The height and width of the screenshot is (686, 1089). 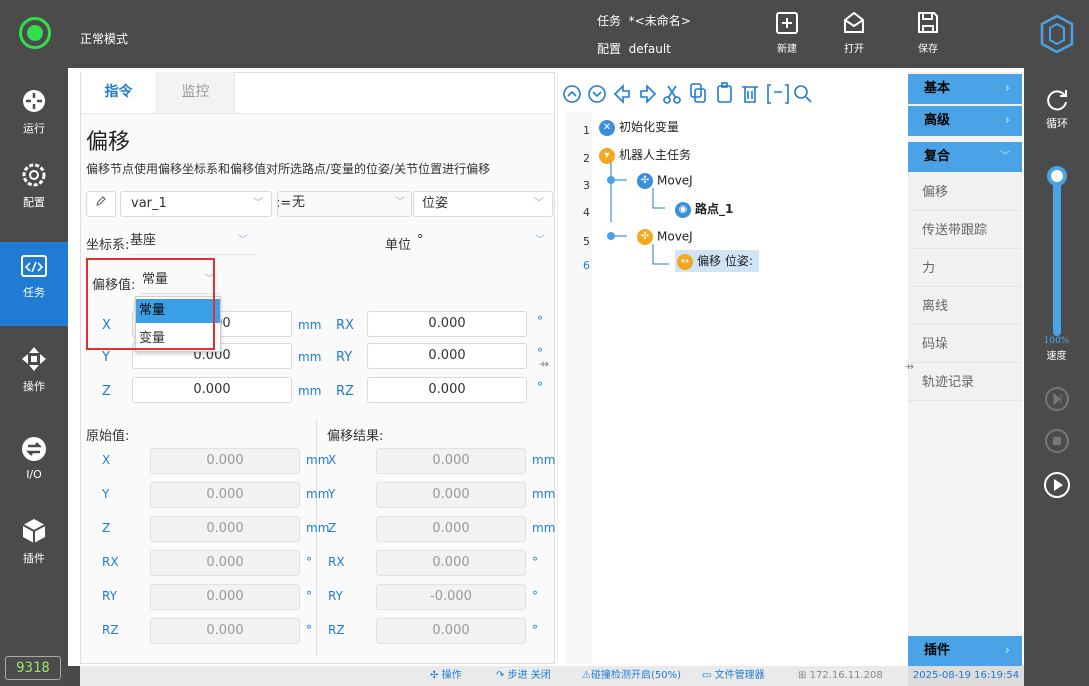 What do you see at coordinates (34, 543) in the screenshot?
I see `nav-plugin: 插件` at bounding box center [34, 543].